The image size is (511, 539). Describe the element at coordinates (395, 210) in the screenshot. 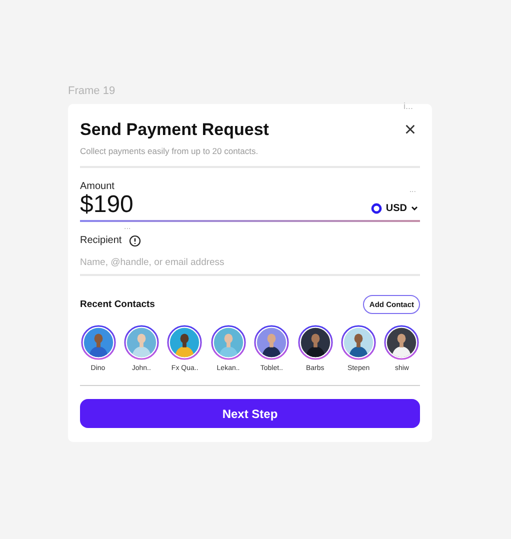

I see `currency-dropdown: USD` at that location.